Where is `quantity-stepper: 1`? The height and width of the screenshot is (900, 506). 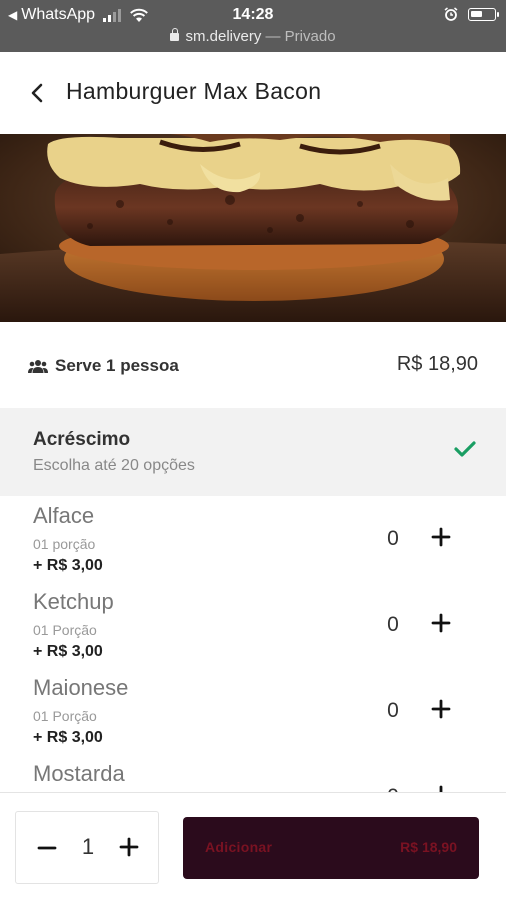
quantity-stepper: 1 is located at coordinates (87, 847).